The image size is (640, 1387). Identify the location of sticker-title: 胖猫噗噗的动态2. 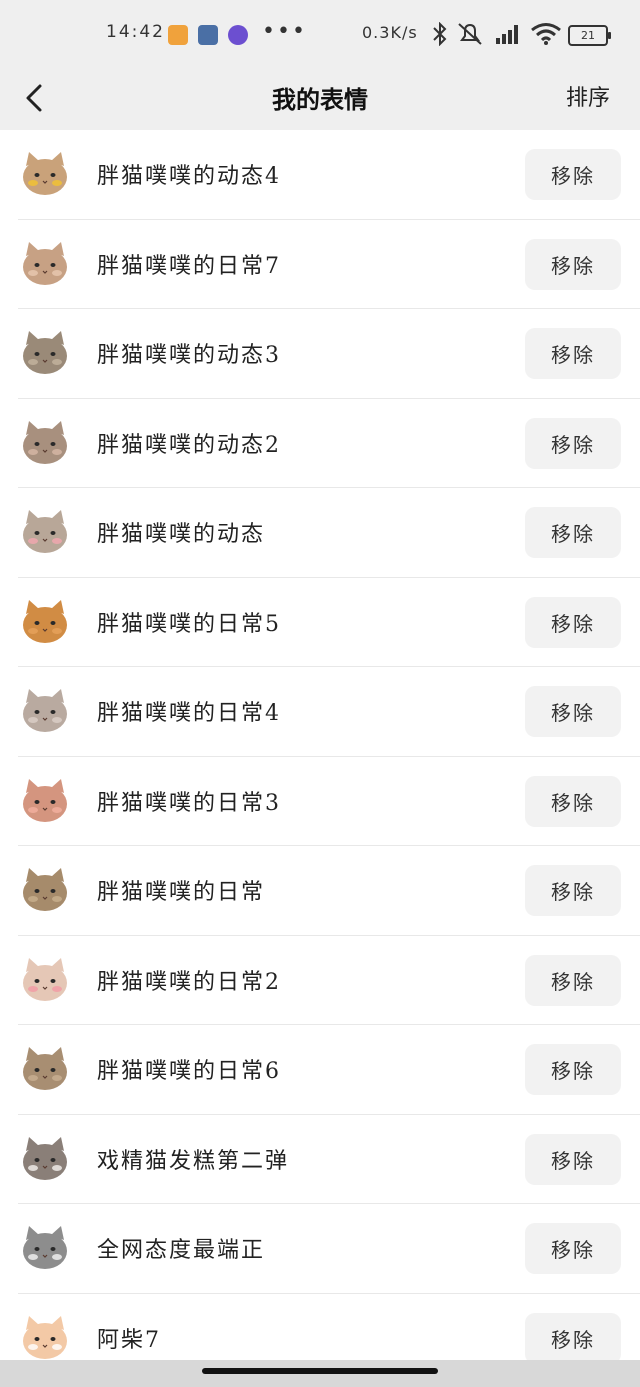
(189, 445).